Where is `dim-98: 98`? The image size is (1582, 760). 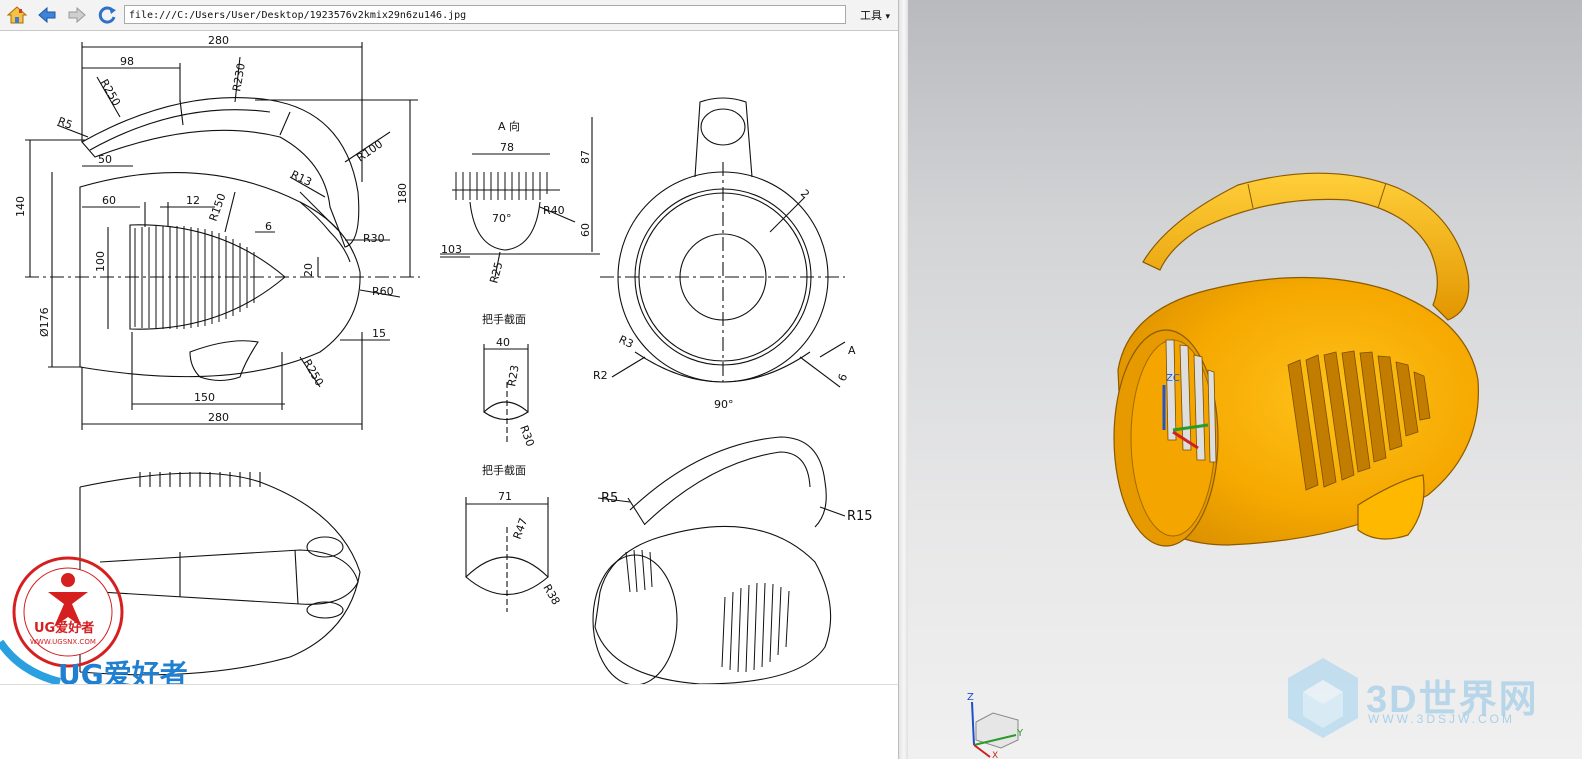
dim-98: 98 is located at coordinates (127, 61).